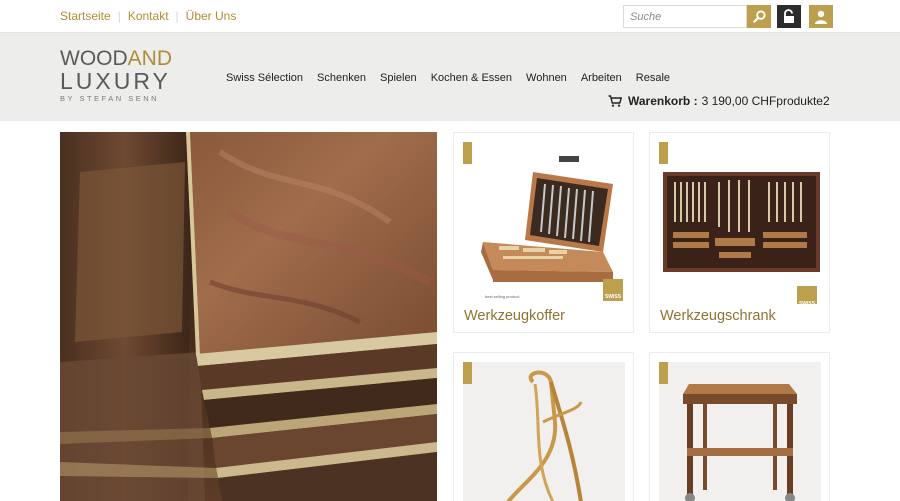  What do you see at coordinates (110, 98) in the screenshot?
I see `logo-tagline: BY STEFAN SENN` at bounding box center [110, 98].